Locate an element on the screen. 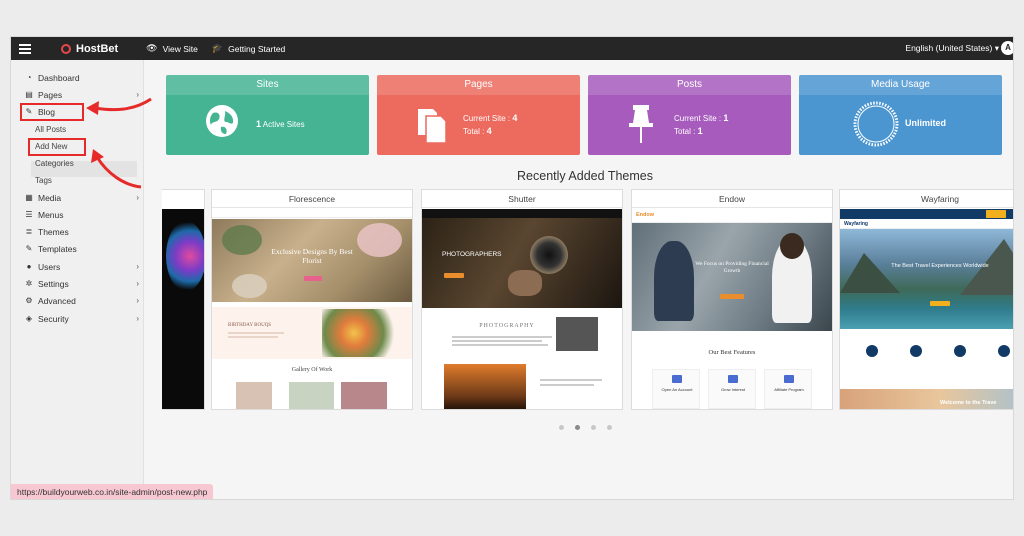 Image resolution: width=1024 pixels, height=536 pixels. theme-name: Shutter is located at coordinates (522, 199).